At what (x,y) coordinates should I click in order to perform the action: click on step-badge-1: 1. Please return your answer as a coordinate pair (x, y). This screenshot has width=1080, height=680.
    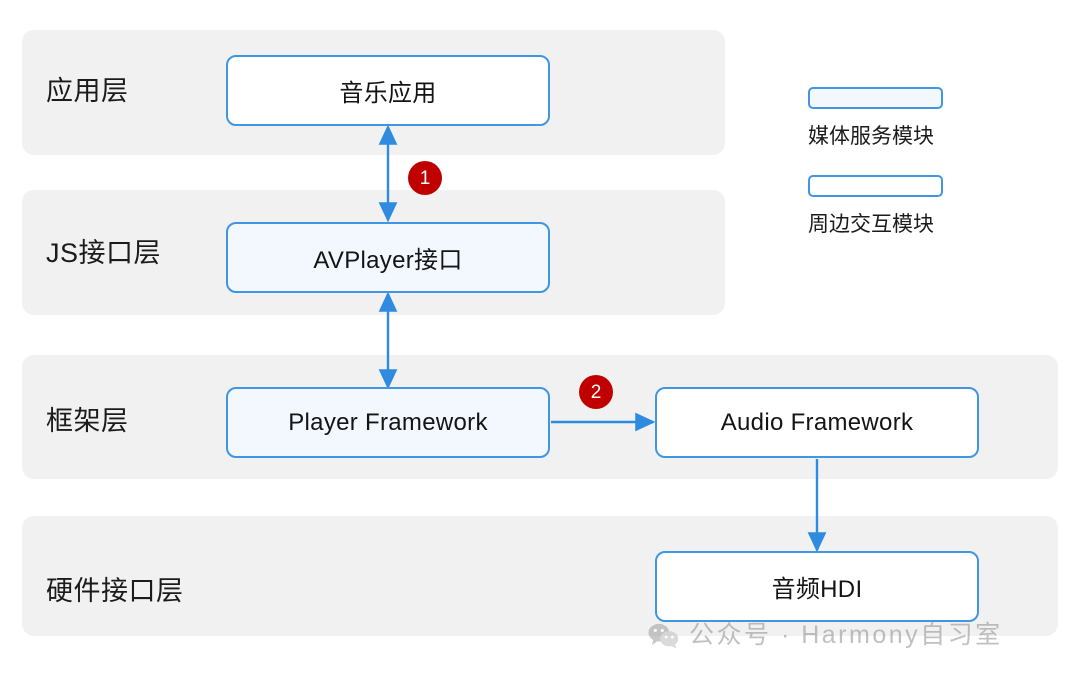
    Looking at the image, I should click on (425, 178).